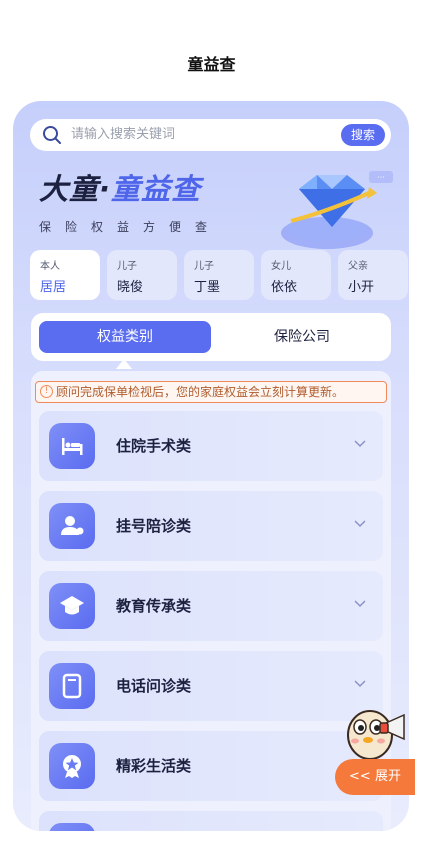 The height and width of the screenshot is (843, 423). Describe the element at coordinates (363, 135) in the screenshot. I see `search-button: 搜索` at that location.